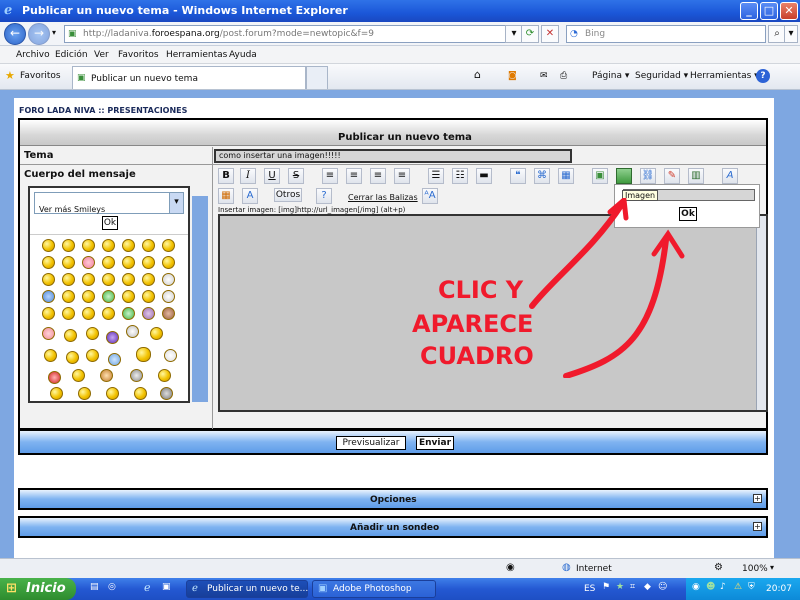 Image resolution: width=800 pixels, height=600 pixels. What do you see at coordinates (109, 203) in the screenshot?
I see `smileys-select: Ver más Smileys ▾` at bounding box center [109, 203].